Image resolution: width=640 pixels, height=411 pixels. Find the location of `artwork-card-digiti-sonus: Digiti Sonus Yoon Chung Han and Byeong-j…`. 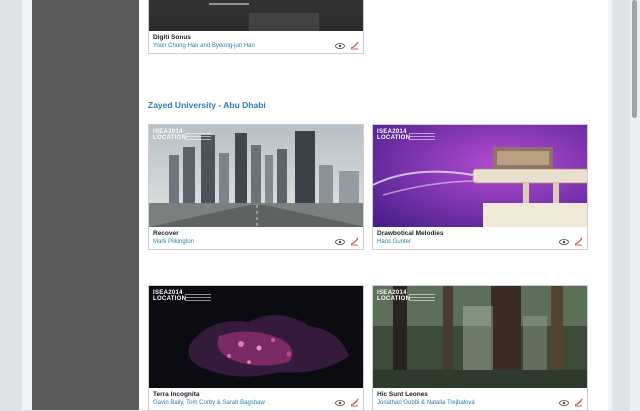

artwork-card-digiti-sonus: Digiti Sonus Yoon Chung Han and Byeong-j… is located at coordinates (256, 27).